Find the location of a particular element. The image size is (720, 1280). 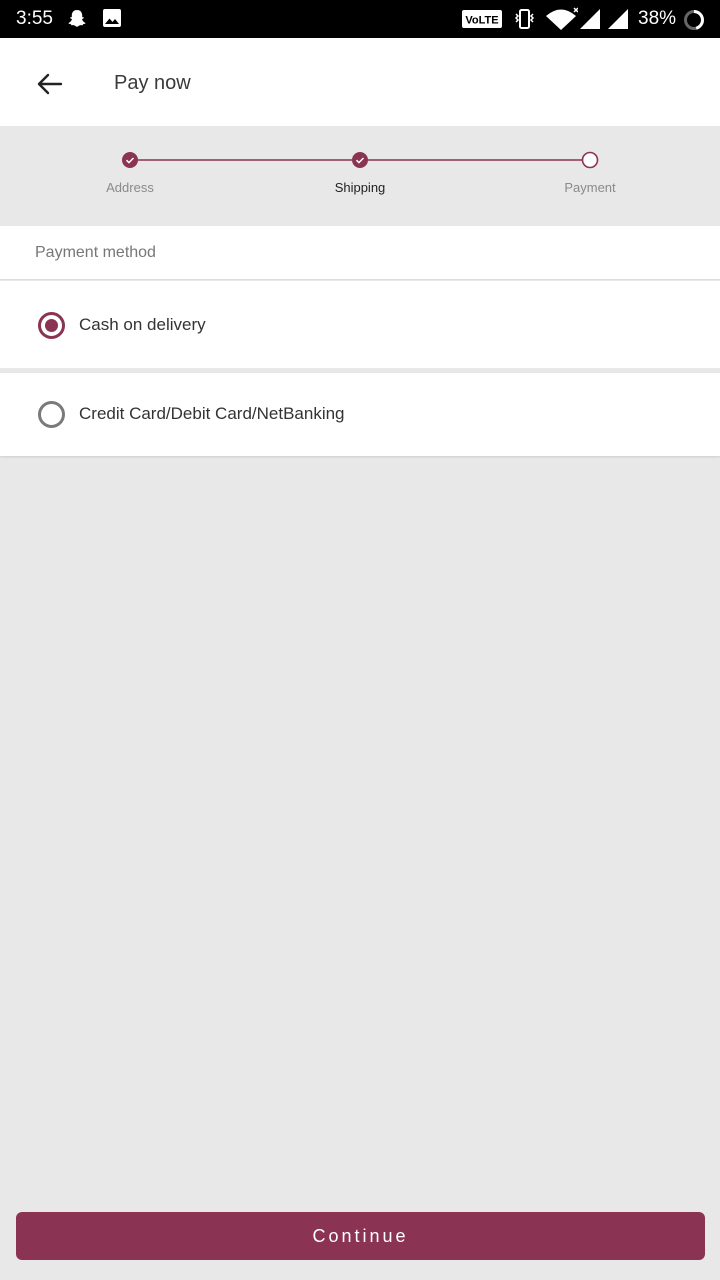

section-title: Payment method is located at coordinates (95, 252).